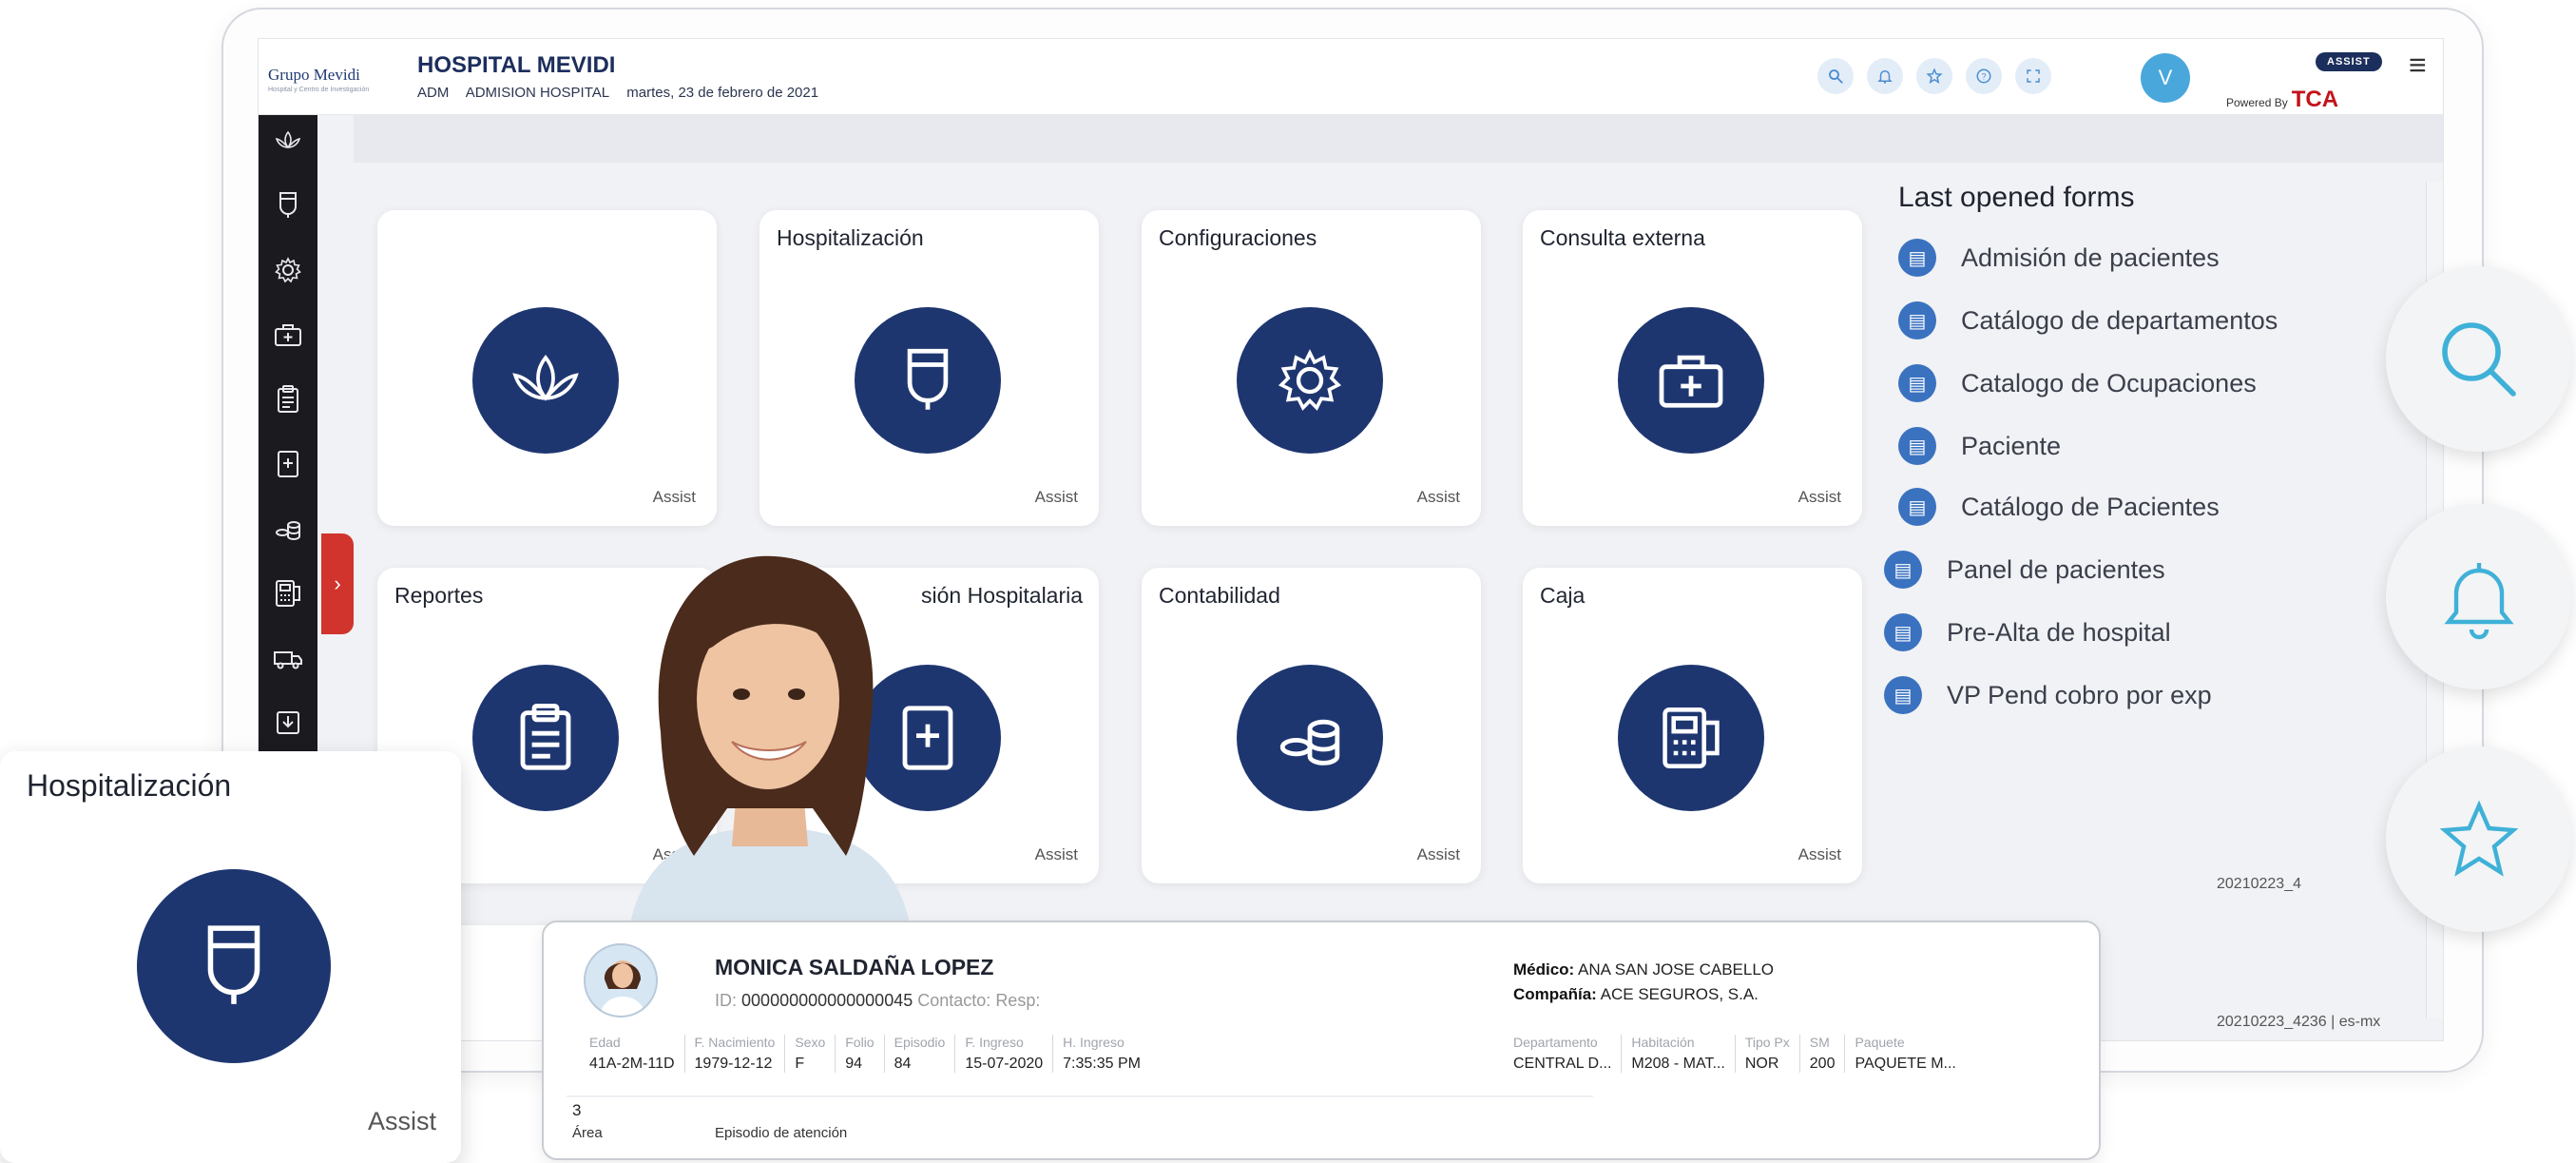 This screenshot has height=1163, width=2576. I want to click on help-icon: ?, so click(1984, 76).